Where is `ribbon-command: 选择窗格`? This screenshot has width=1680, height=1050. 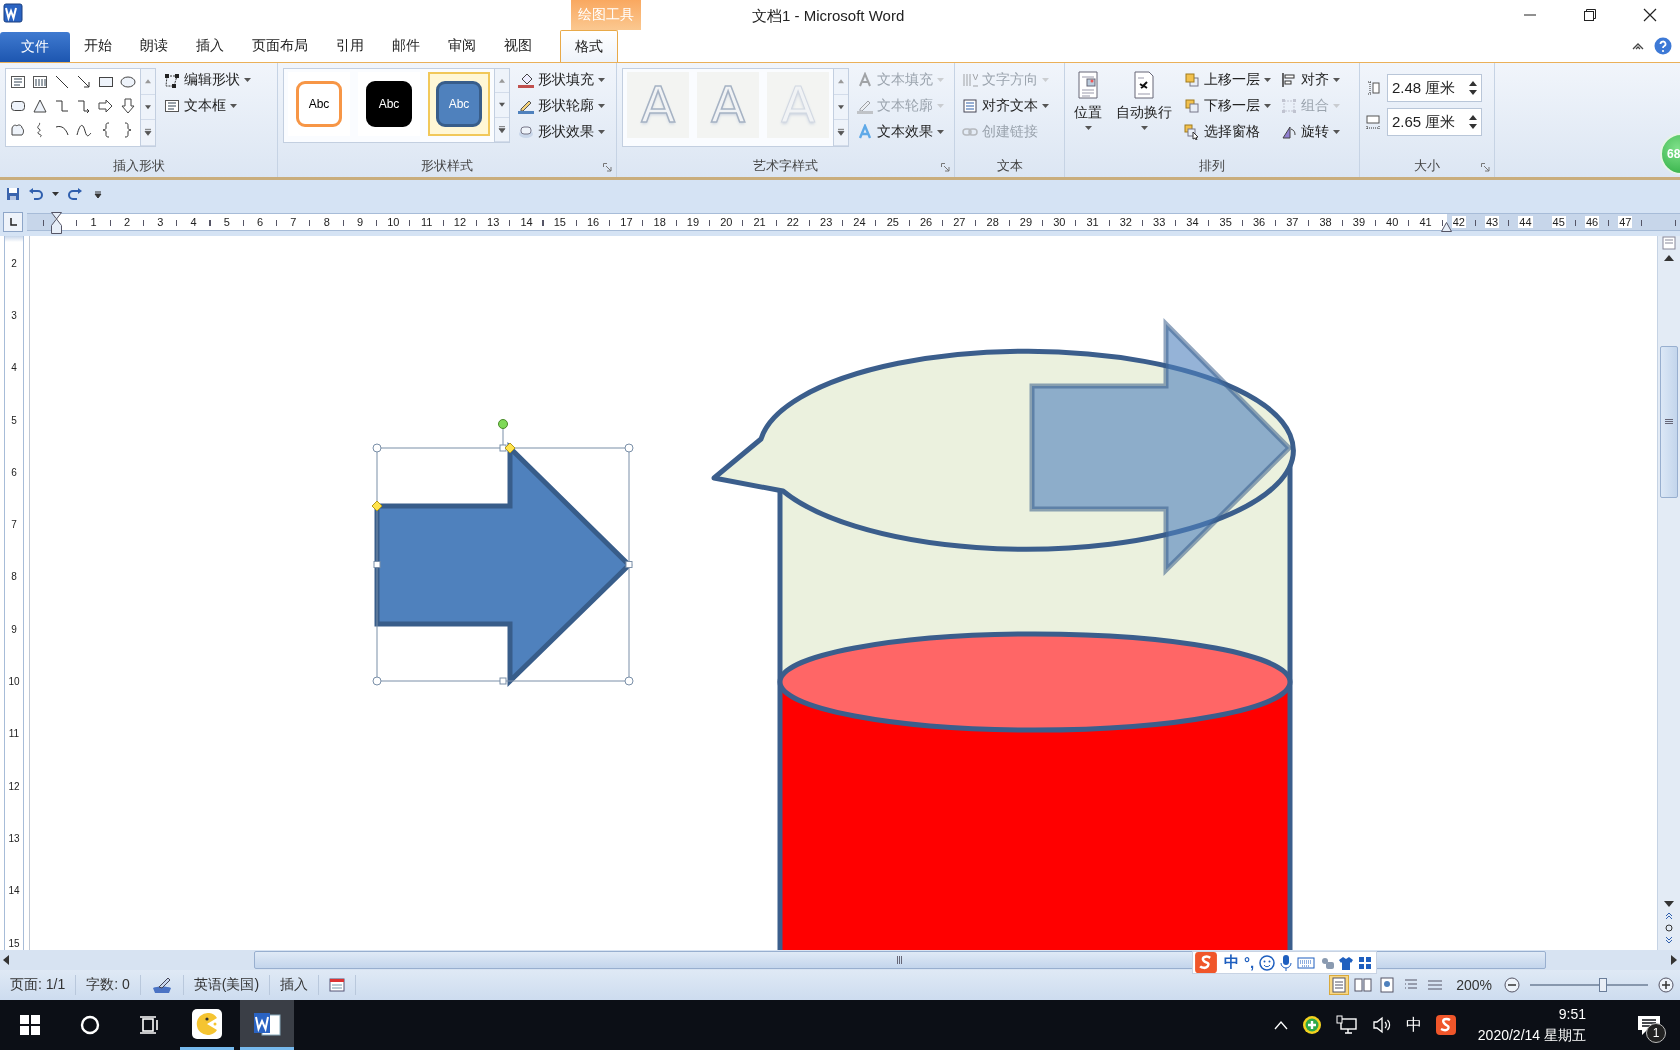
ribbon-command: 选择窗格 is located at coordinates (1227, 131).